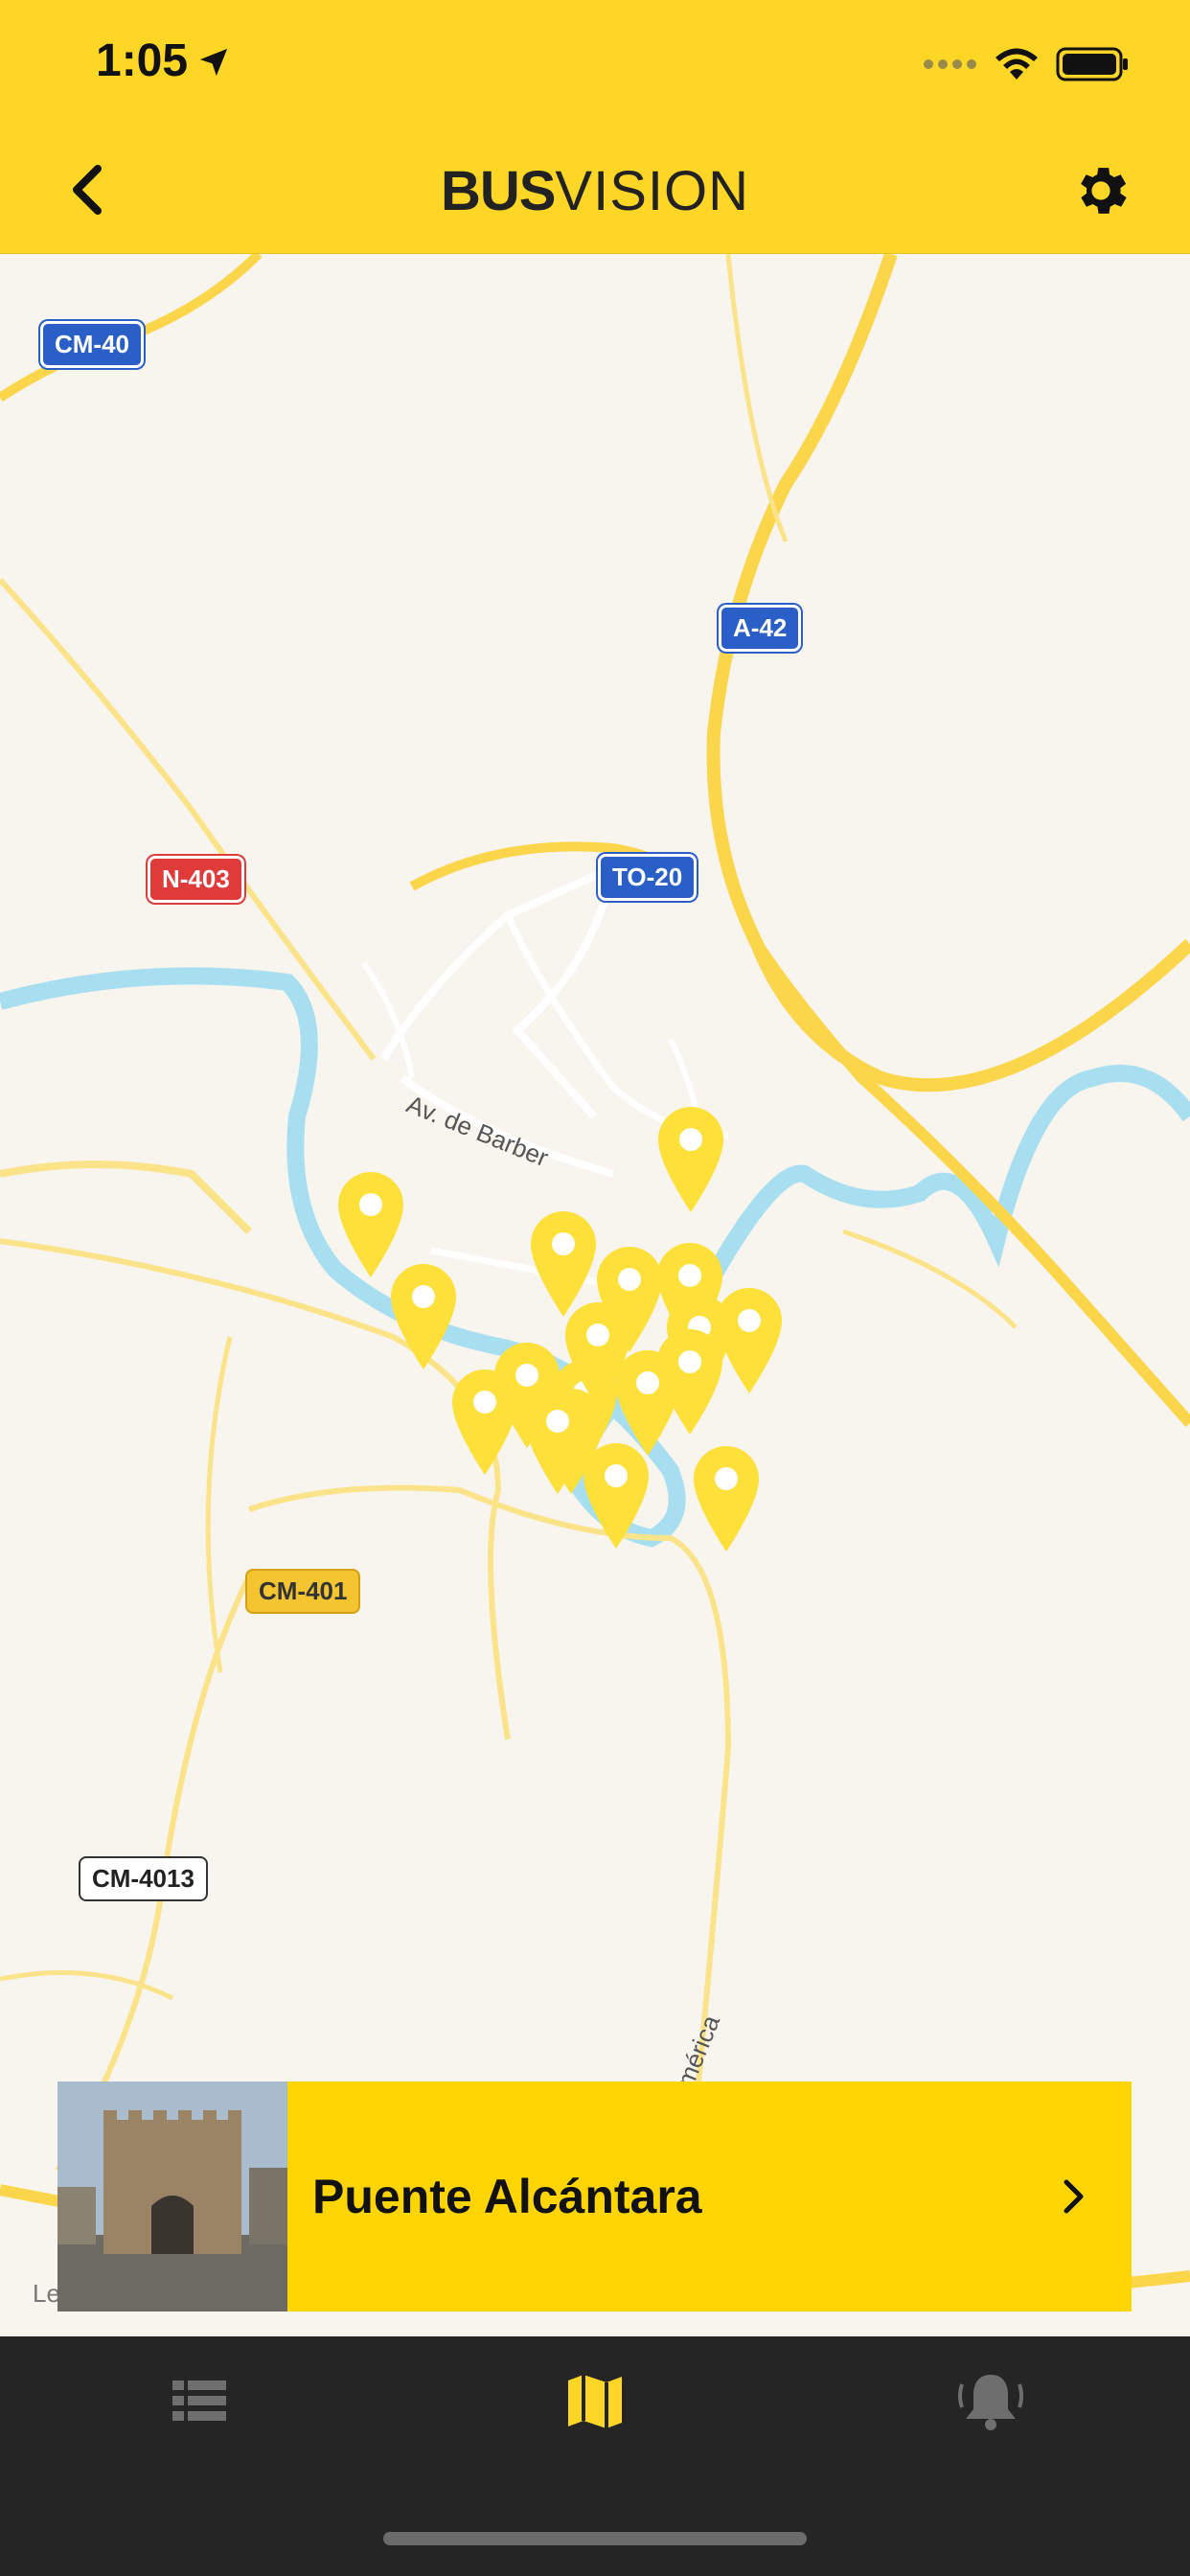  Describe the element at coordinates (595, 63) in the screenshot. I see `status-bar: 1:05` at that location.